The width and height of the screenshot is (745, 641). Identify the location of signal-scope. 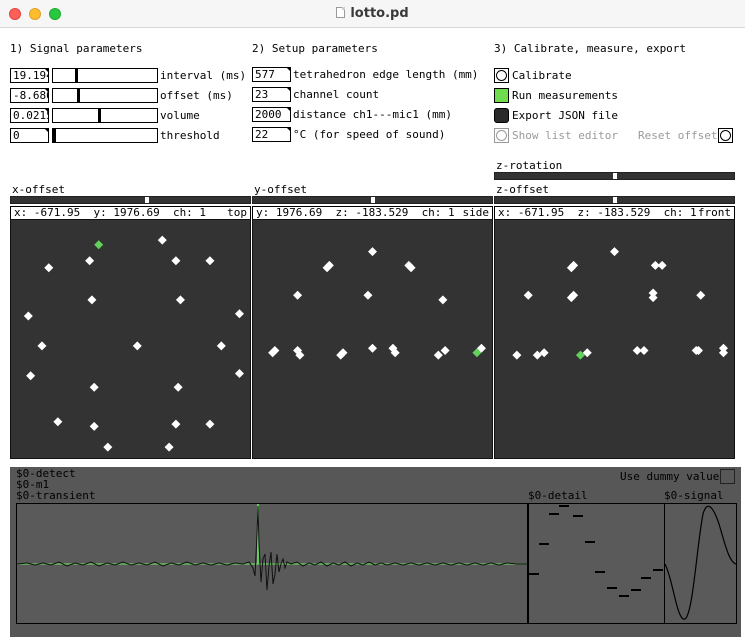
(700, 563).